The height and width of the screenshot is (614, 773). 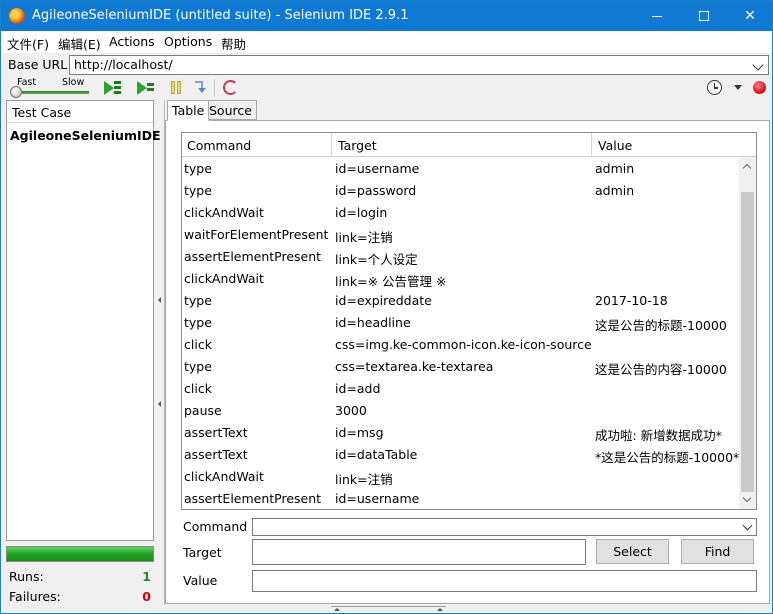 What do you see at coordinates (188, 41) in the screenshot?
I see `menu-options: Options` at bounding box center [188, 41].